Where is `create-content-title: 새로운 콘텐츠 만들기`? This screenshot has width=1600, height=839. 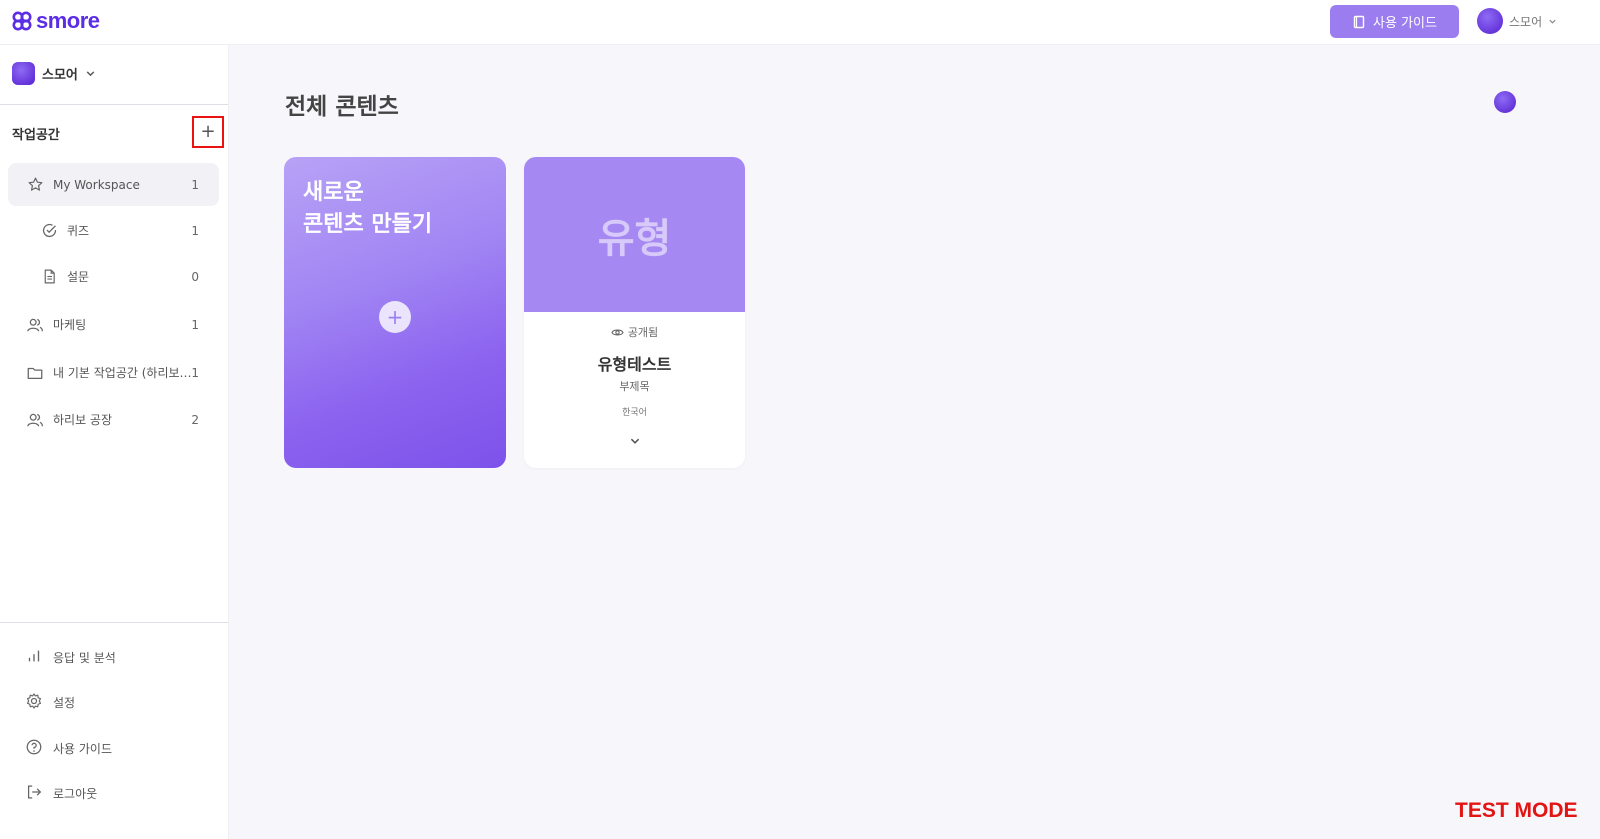 create-content-title: 새로운 콘텐츠 만들기 is located at coordinates (367, 209).